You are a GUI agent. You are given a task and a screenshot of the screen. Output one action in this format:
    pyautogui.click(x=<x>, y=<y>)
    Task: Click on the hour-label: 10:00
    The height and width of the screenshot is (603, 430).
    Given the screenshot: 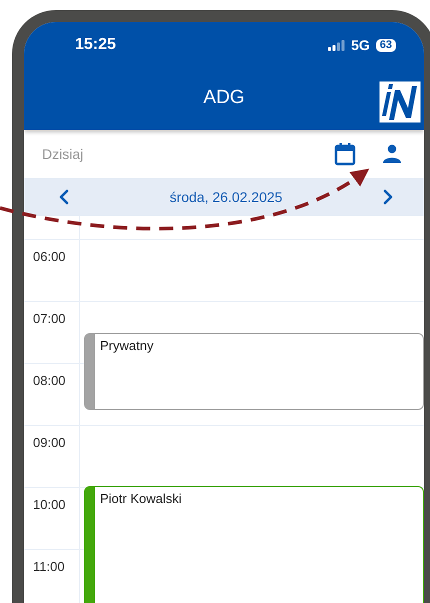 What is the action you would take?
    pyautogui.click(x=49, y=504)
    